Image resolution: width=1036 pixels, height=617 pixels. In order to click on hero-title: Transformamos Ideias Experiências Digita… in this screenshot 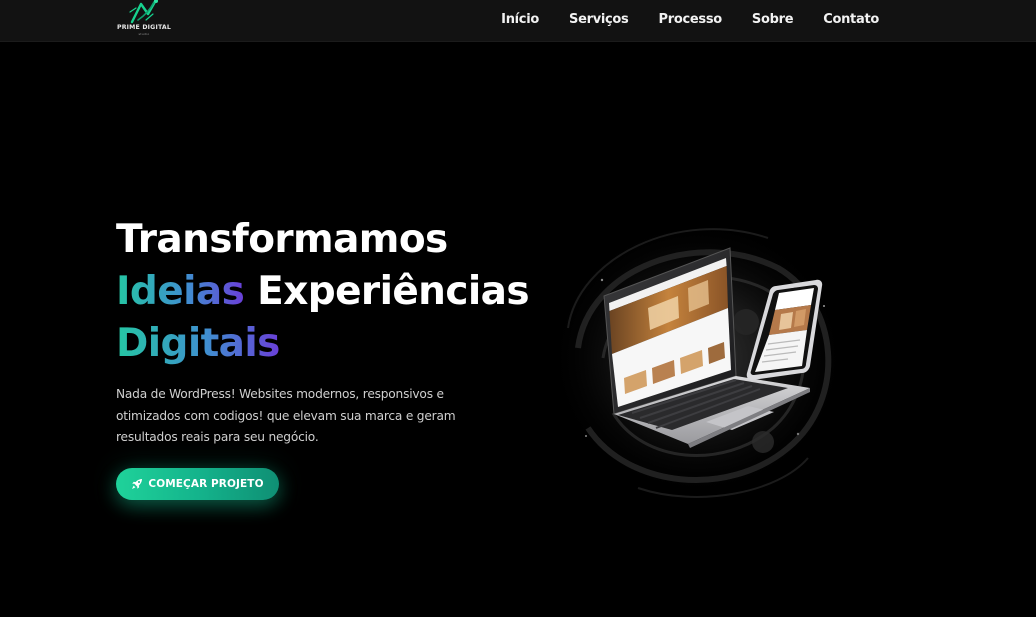, I will do `click(323, 292)`.